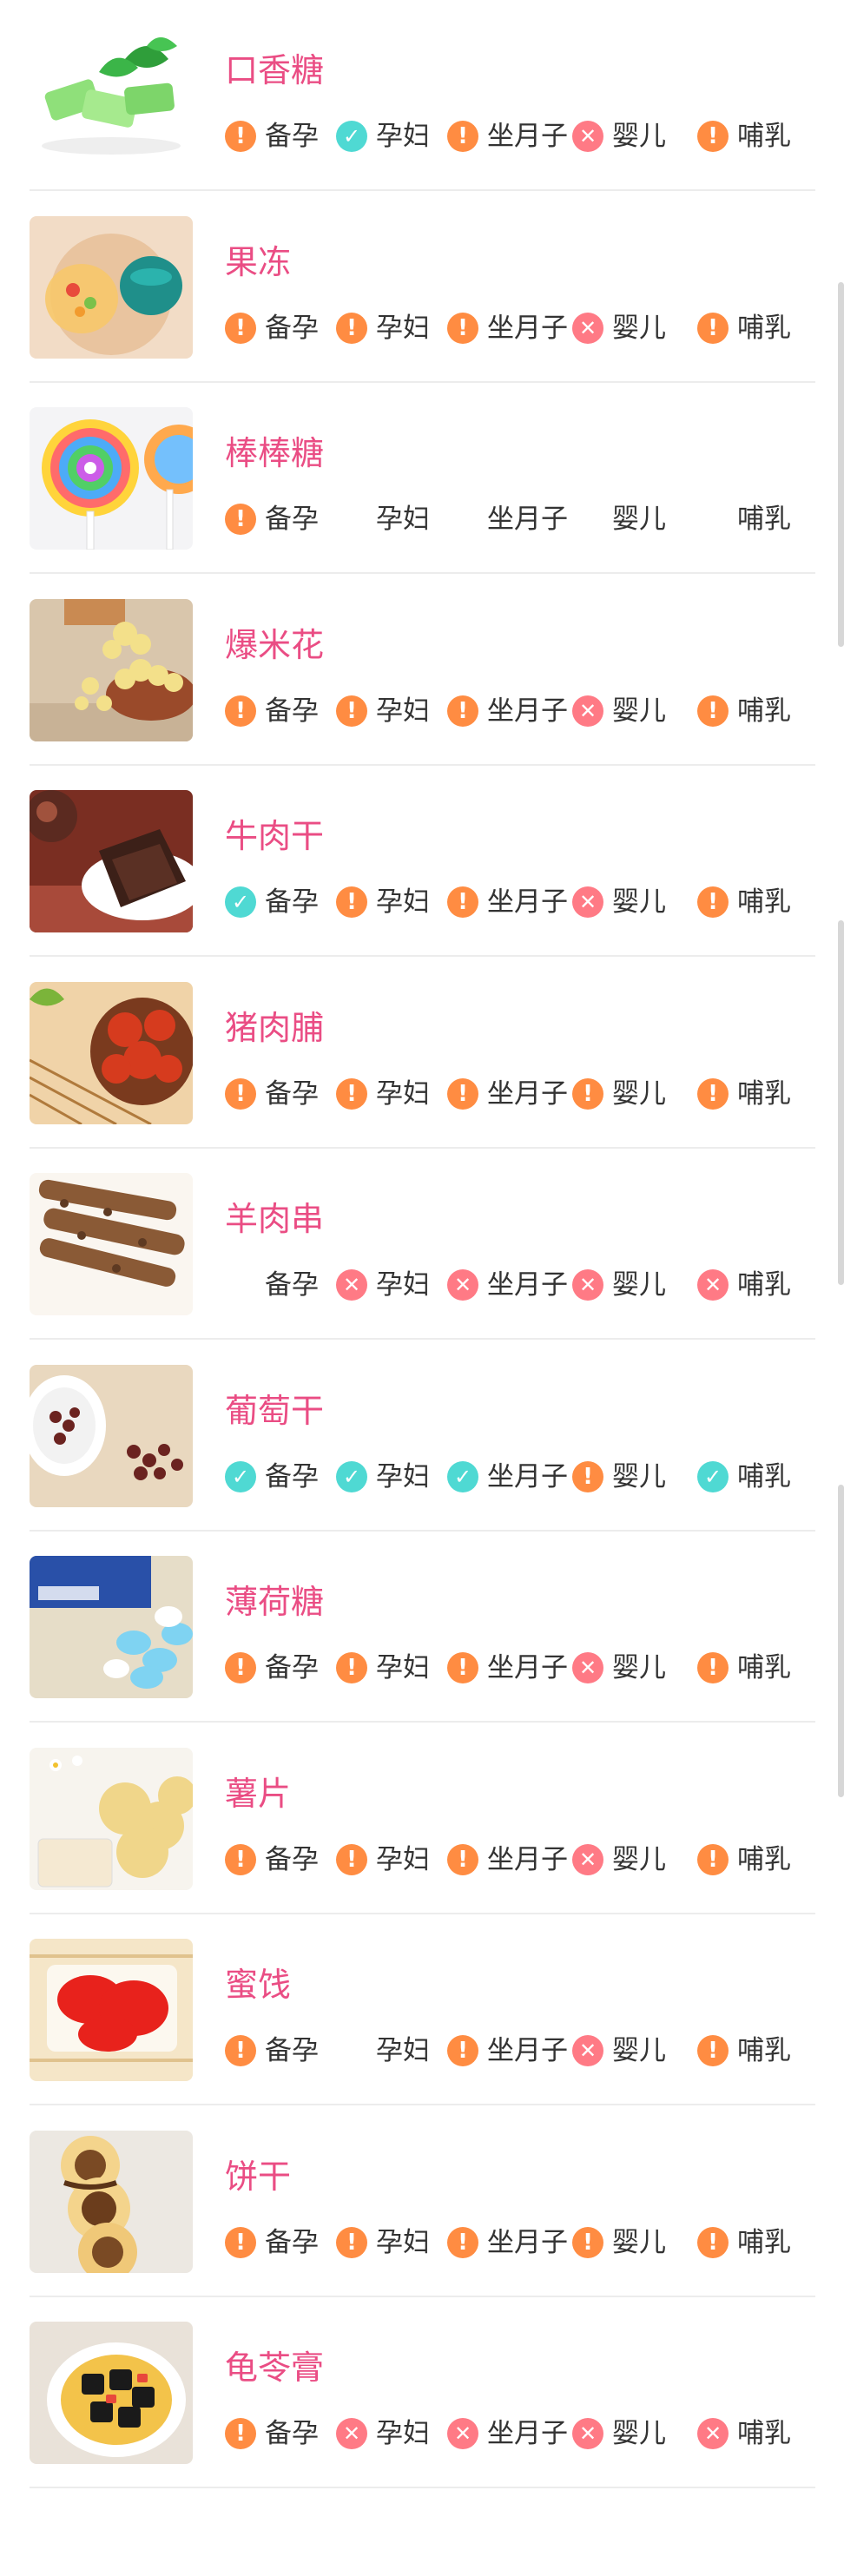  Describe the element at coordinates (423, 1627) in the screenshot. I see `food-row: 薄荷糖! 备孕! 孕妇! 坐月子 ✕ 婴儿! 哺乳` at that location.